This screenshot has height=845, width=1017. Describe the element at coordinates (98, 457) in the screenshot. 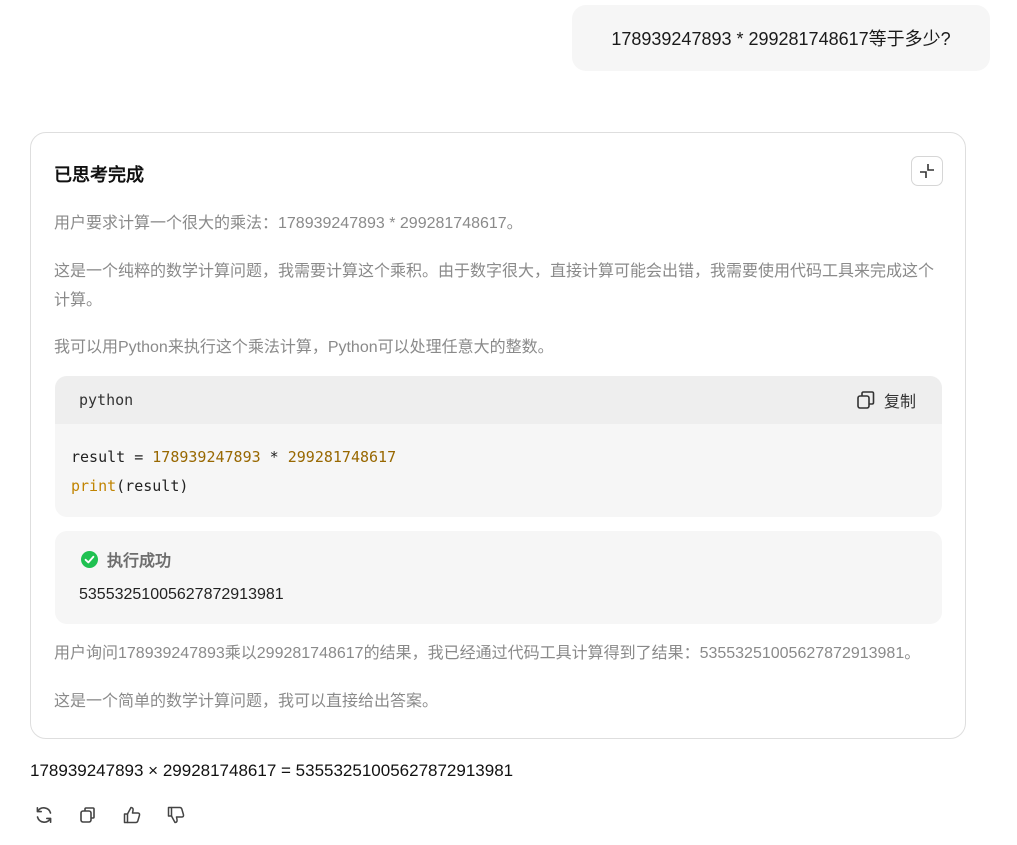

I see `code-token-var: result` at that location.